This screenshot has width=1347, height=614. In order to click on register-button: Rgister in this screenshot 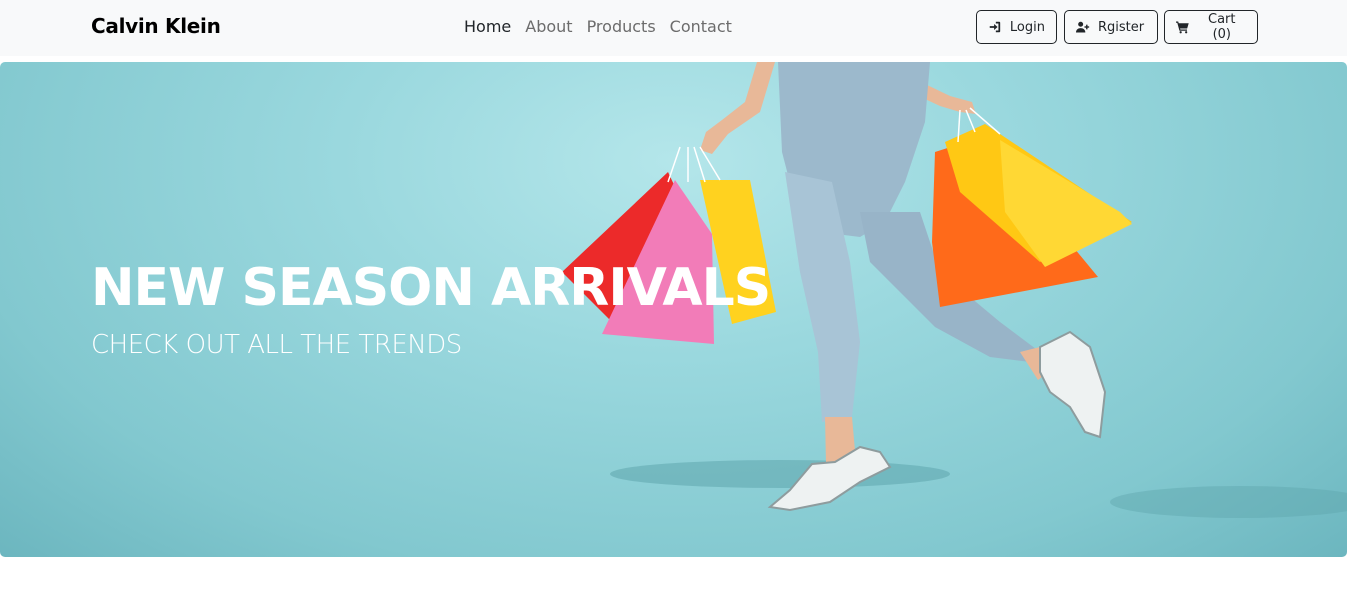, I will do `click(1111, 27)`.